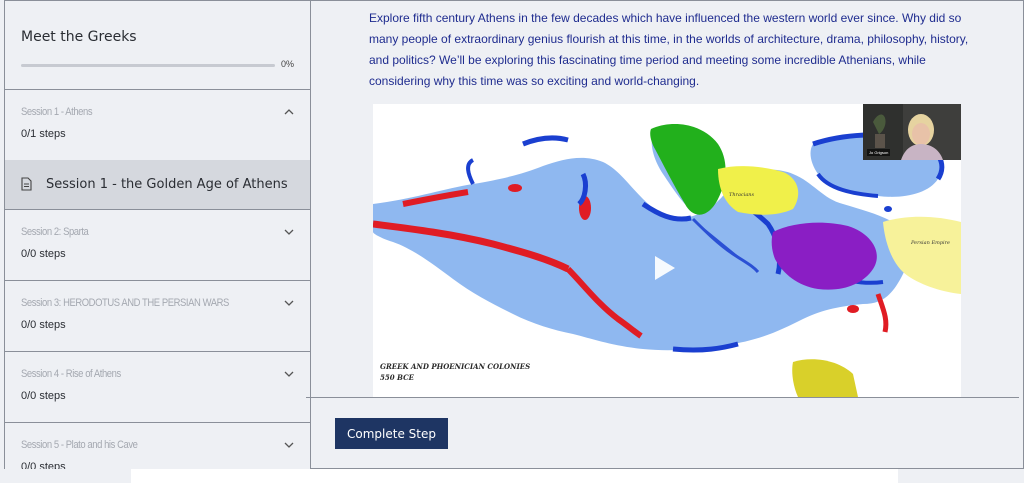  Describe the element at coordinates (455, 366) in the screenshot. I see `map-caption-line1: GREEK AND PHOENICIAN COLONIES` at that location.